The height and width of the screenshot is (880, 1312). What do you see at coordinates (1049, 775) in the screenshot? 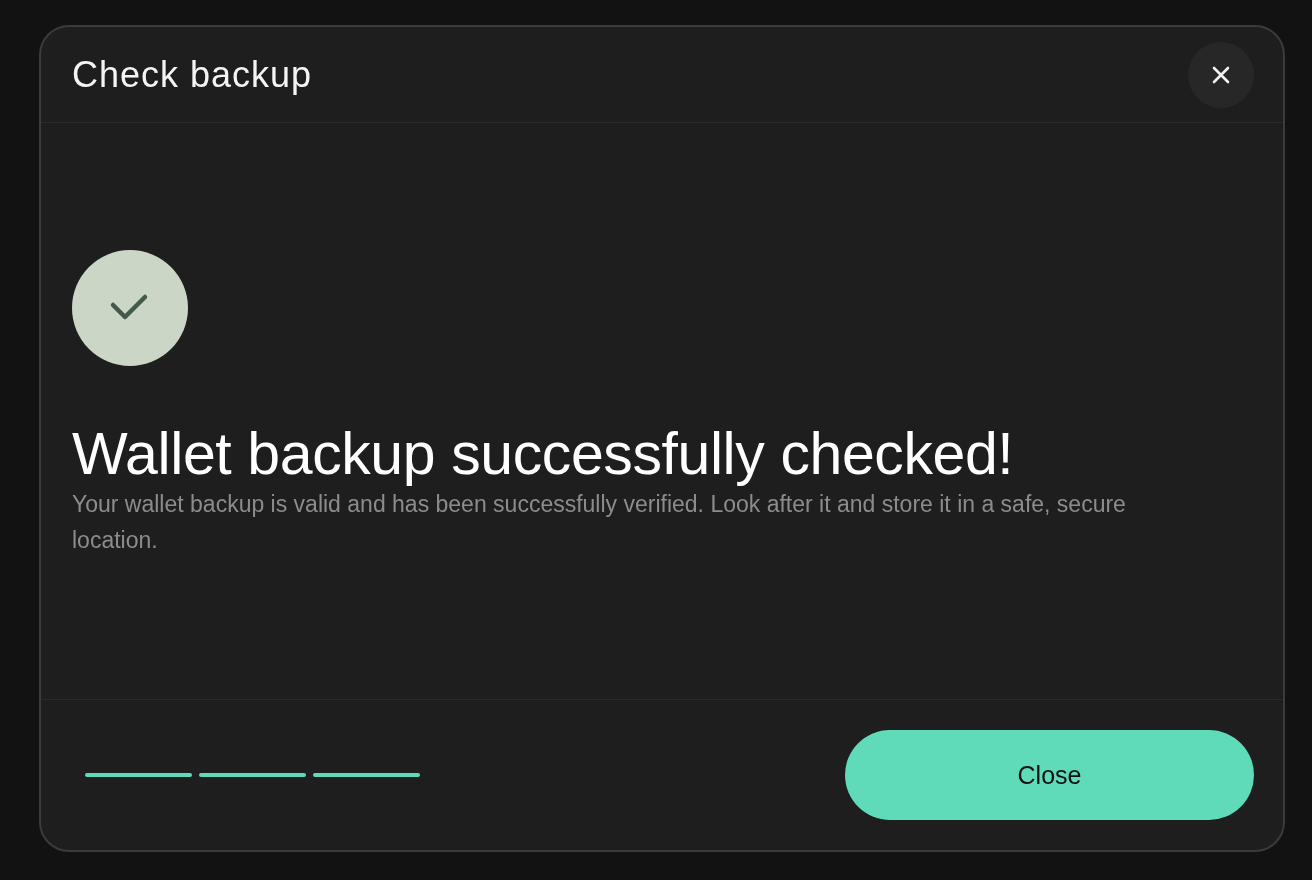
I see `close-action-button: Close` at bounding box center [1049, 775].